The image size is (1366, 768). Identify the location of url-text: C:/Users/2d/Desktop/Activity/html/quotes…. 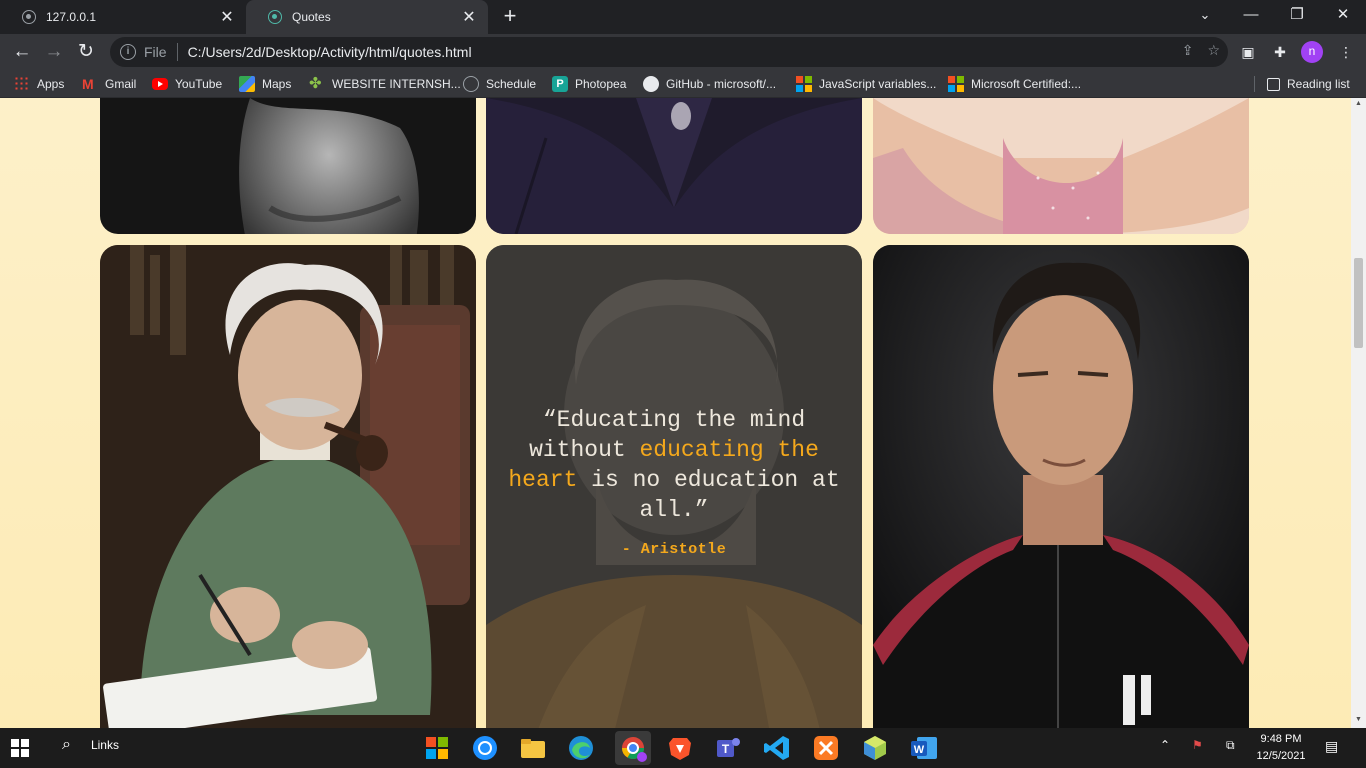
(330, 52).